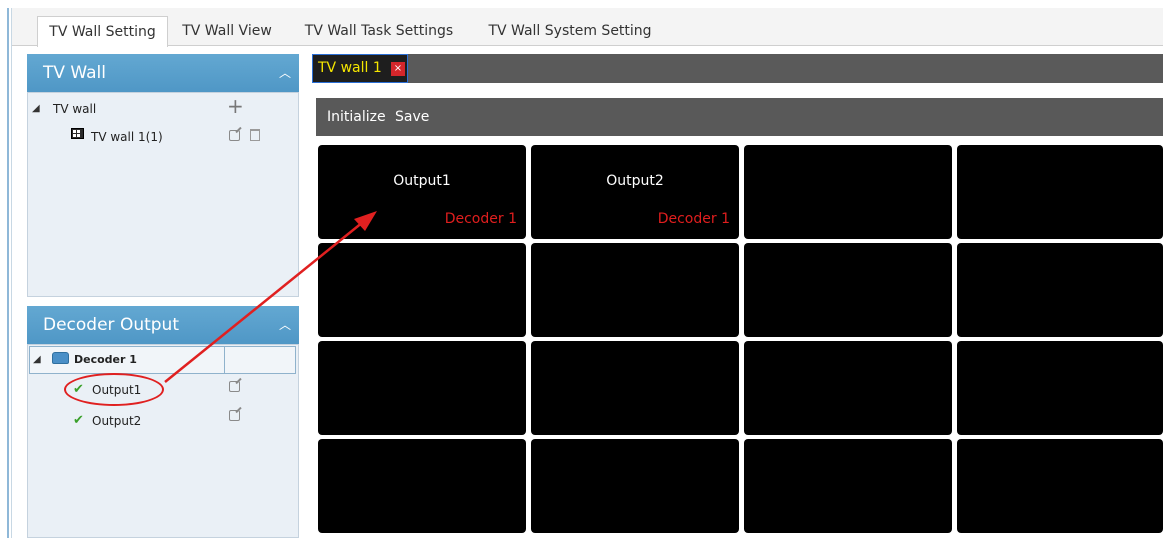 Image resolution: width=1163 pixels, height=538 pixels. I want to click on wall-cell: Output1 Decoder 1, so click(422, 192).